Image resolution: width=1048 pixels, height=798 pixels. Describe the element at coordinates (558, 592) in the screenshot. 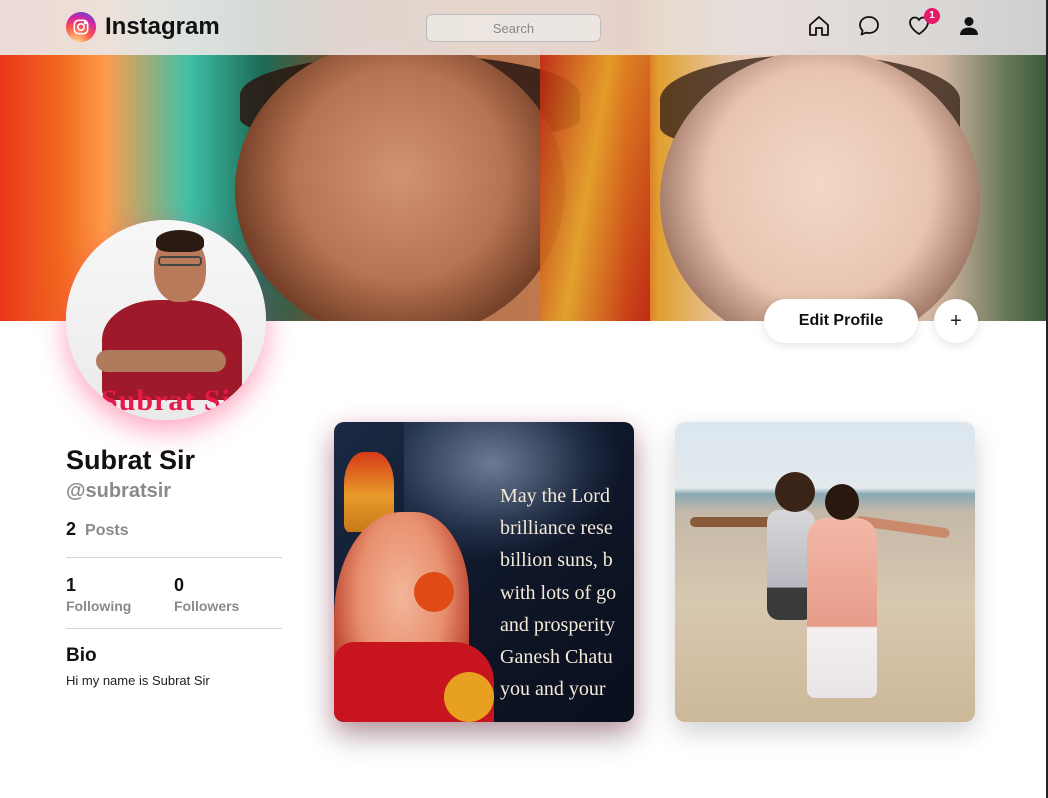

I see `quote-line: with lots of go` at that location.